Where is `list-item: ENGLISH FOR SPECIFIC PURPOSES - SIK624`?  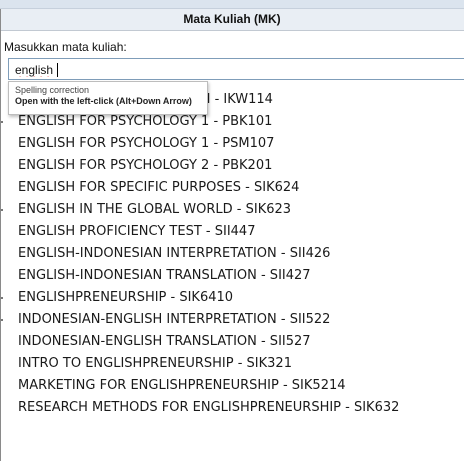
list-item: ENGLISH FOR SPECIFIC PURPOSES - SIK624 is located at coordinates (232, 188).